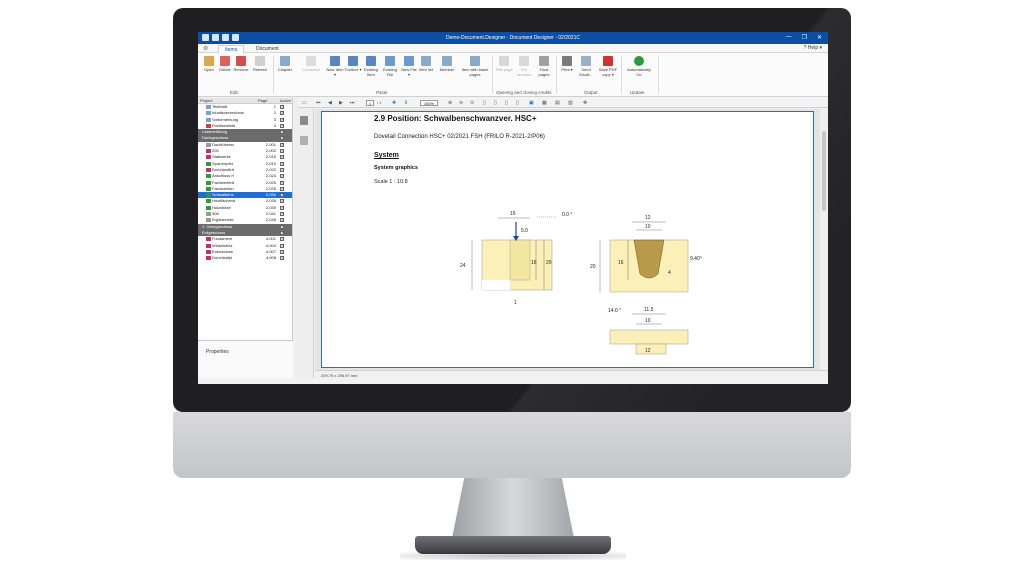 The image size is (1032, 585). I want to click on print-button: Print ▾, so click(567, 64).